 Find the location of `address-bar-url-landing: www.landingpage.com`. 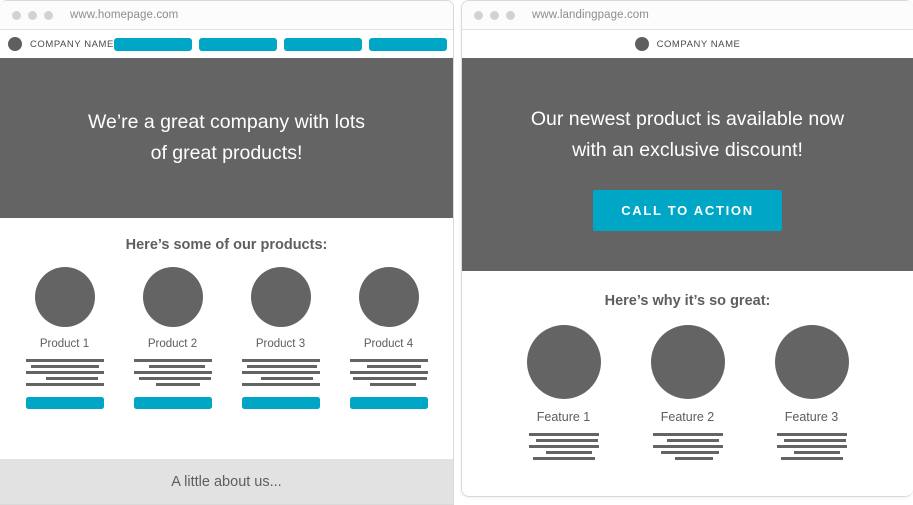

address-bar-url-landing: www.landingpage.com is located at coordinates (590, 15).